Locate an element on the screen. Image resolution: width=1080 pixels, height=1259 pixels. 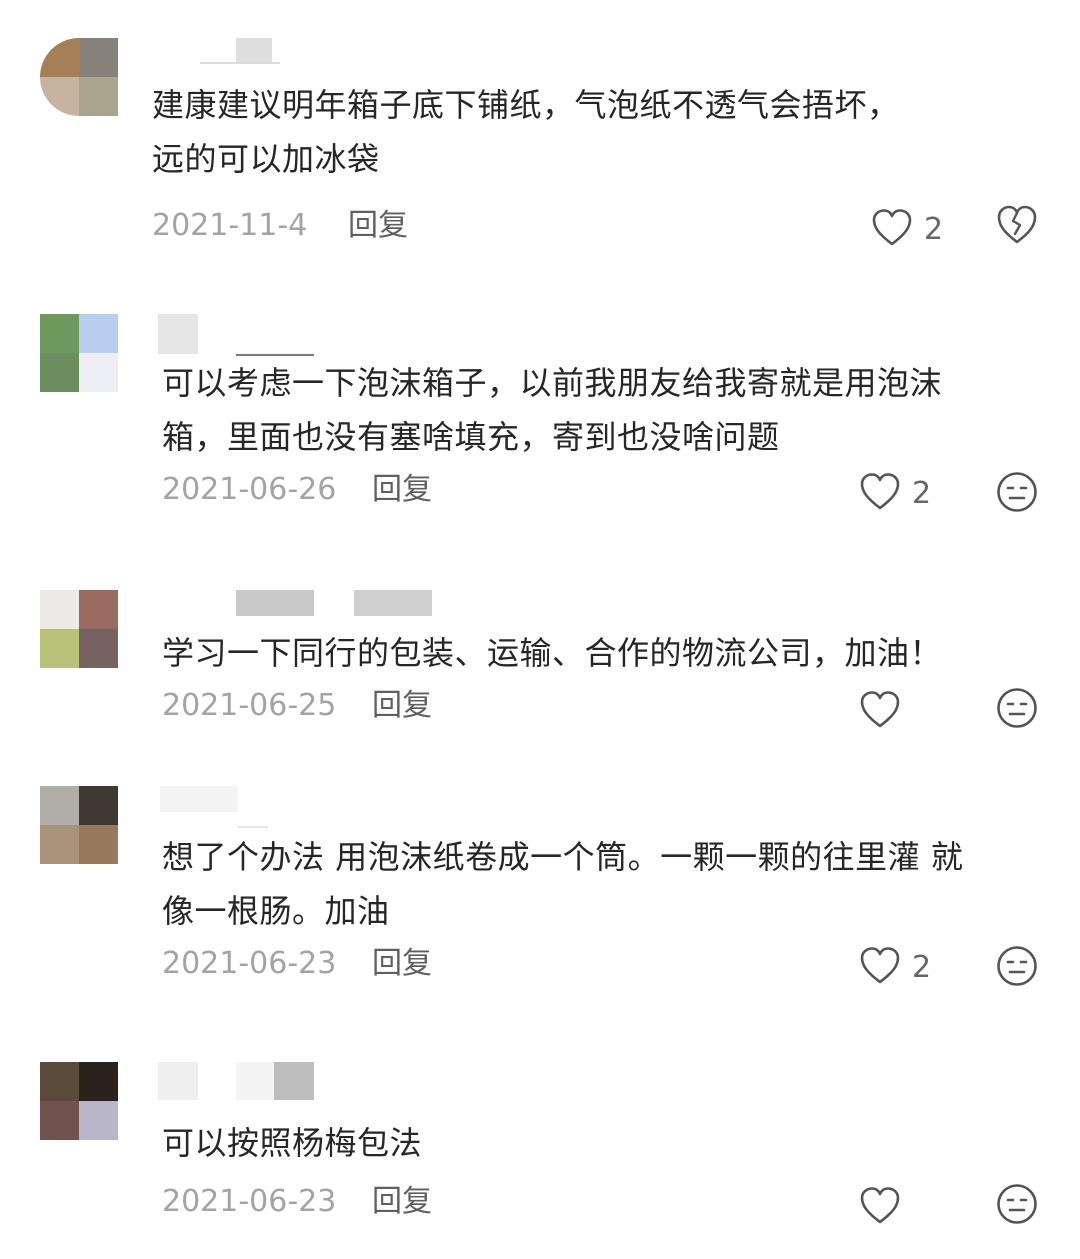
comment-date: 2021-06-25 is located at coordinates (249, 705).